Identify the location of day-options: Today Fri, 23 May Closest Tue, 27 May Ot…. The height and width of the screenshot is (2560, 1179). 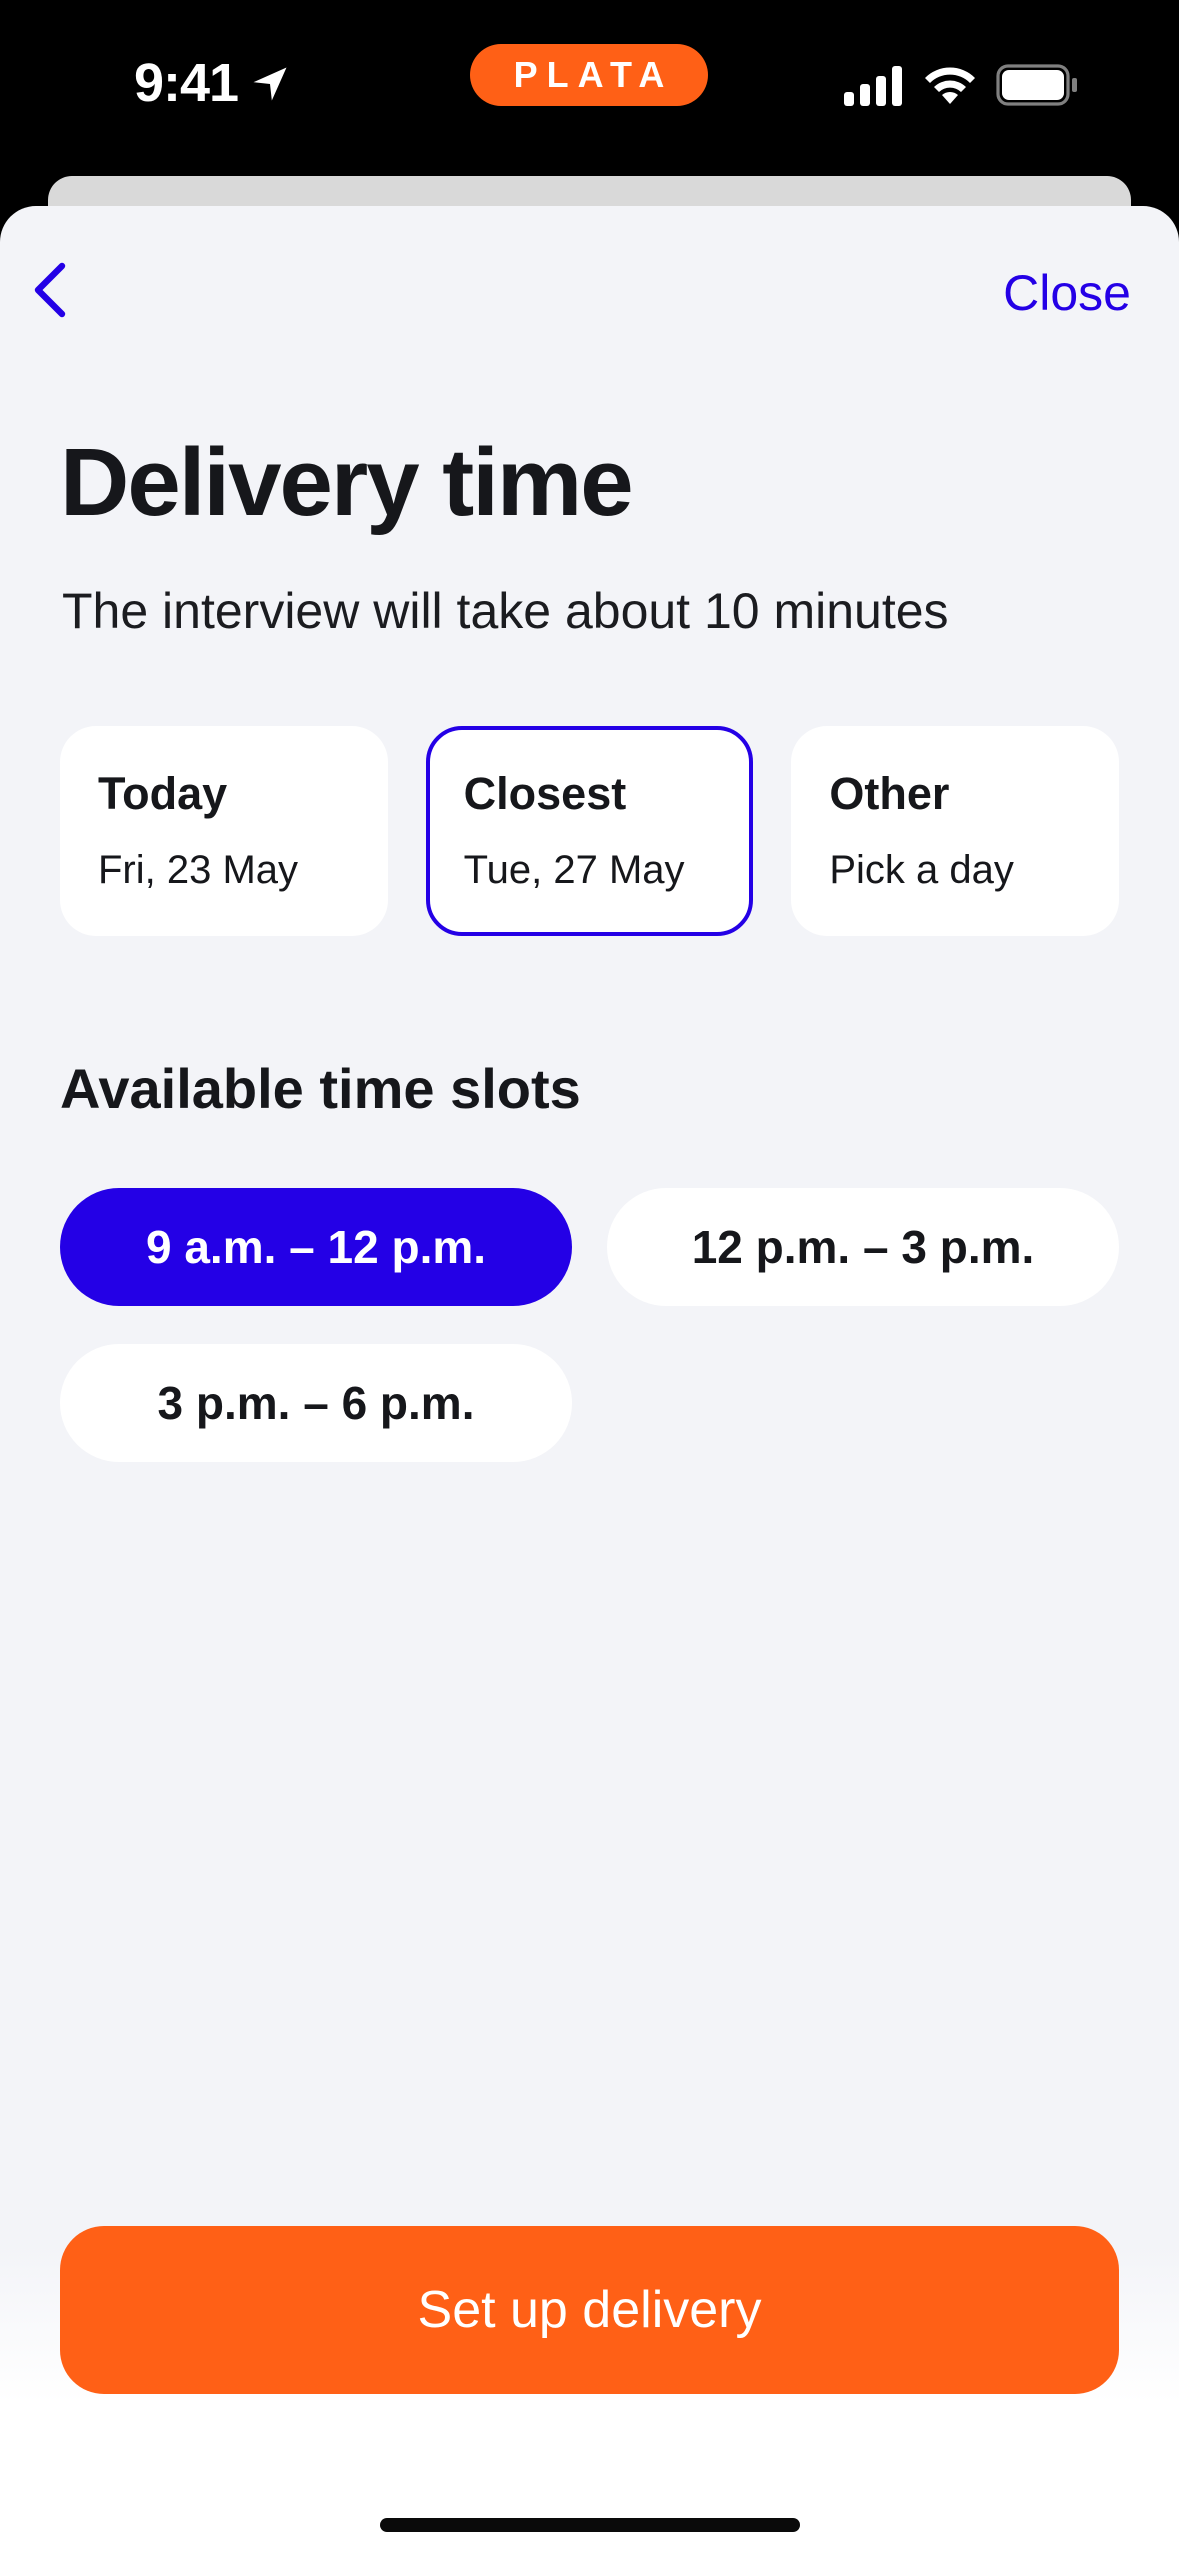
(590, 831).